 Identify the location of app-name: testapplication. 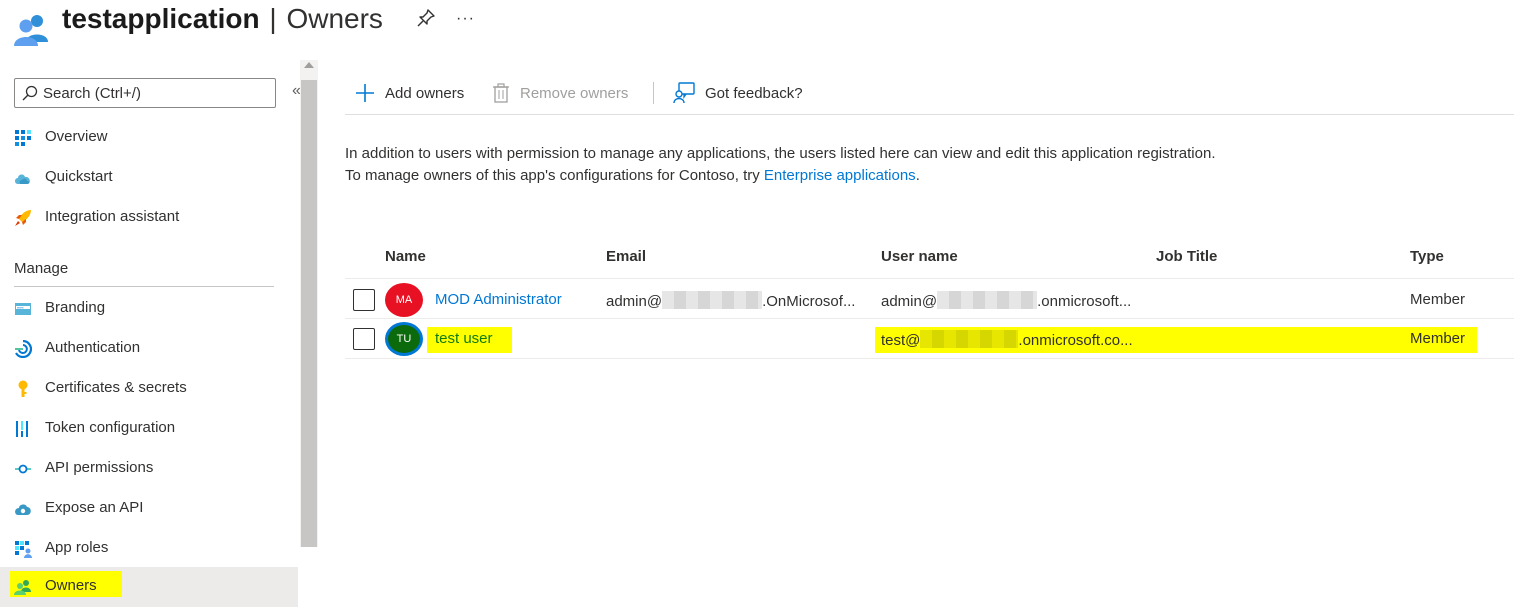
(161, 18).